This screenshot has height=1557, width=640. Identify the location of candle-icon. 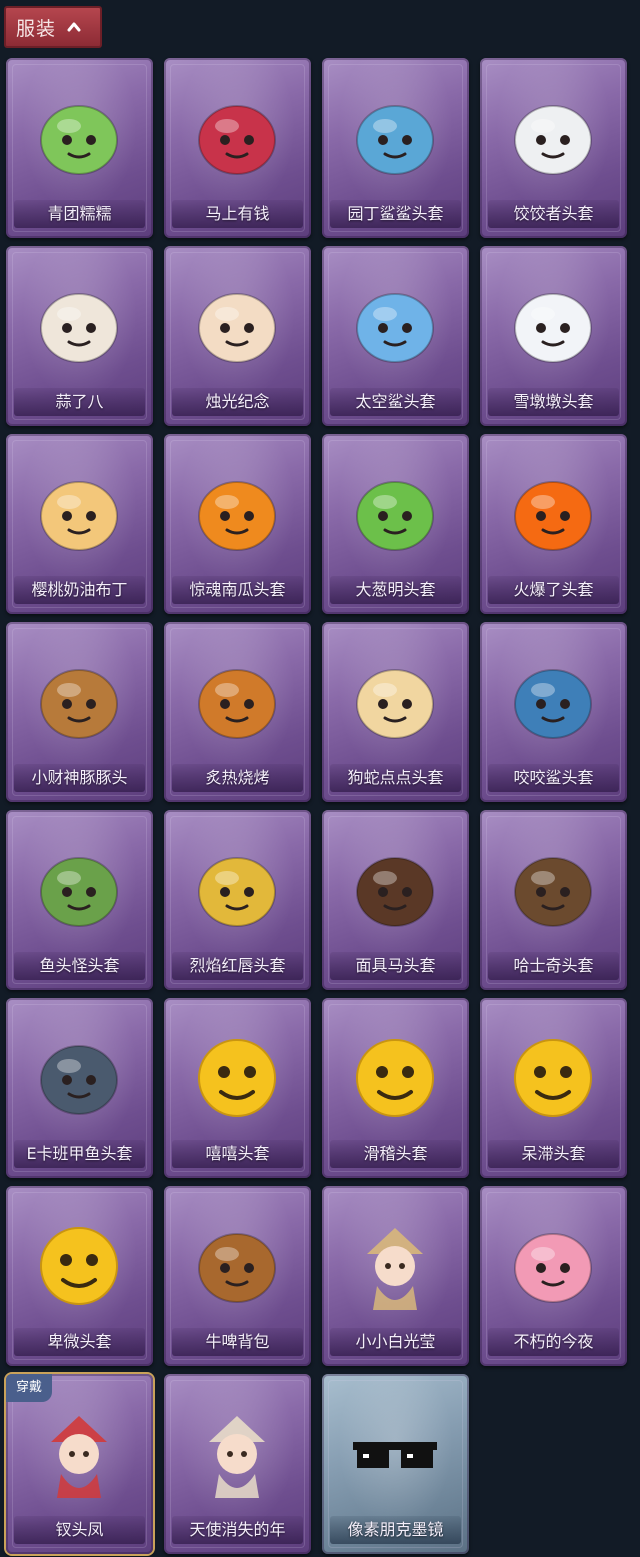
(237, 328).